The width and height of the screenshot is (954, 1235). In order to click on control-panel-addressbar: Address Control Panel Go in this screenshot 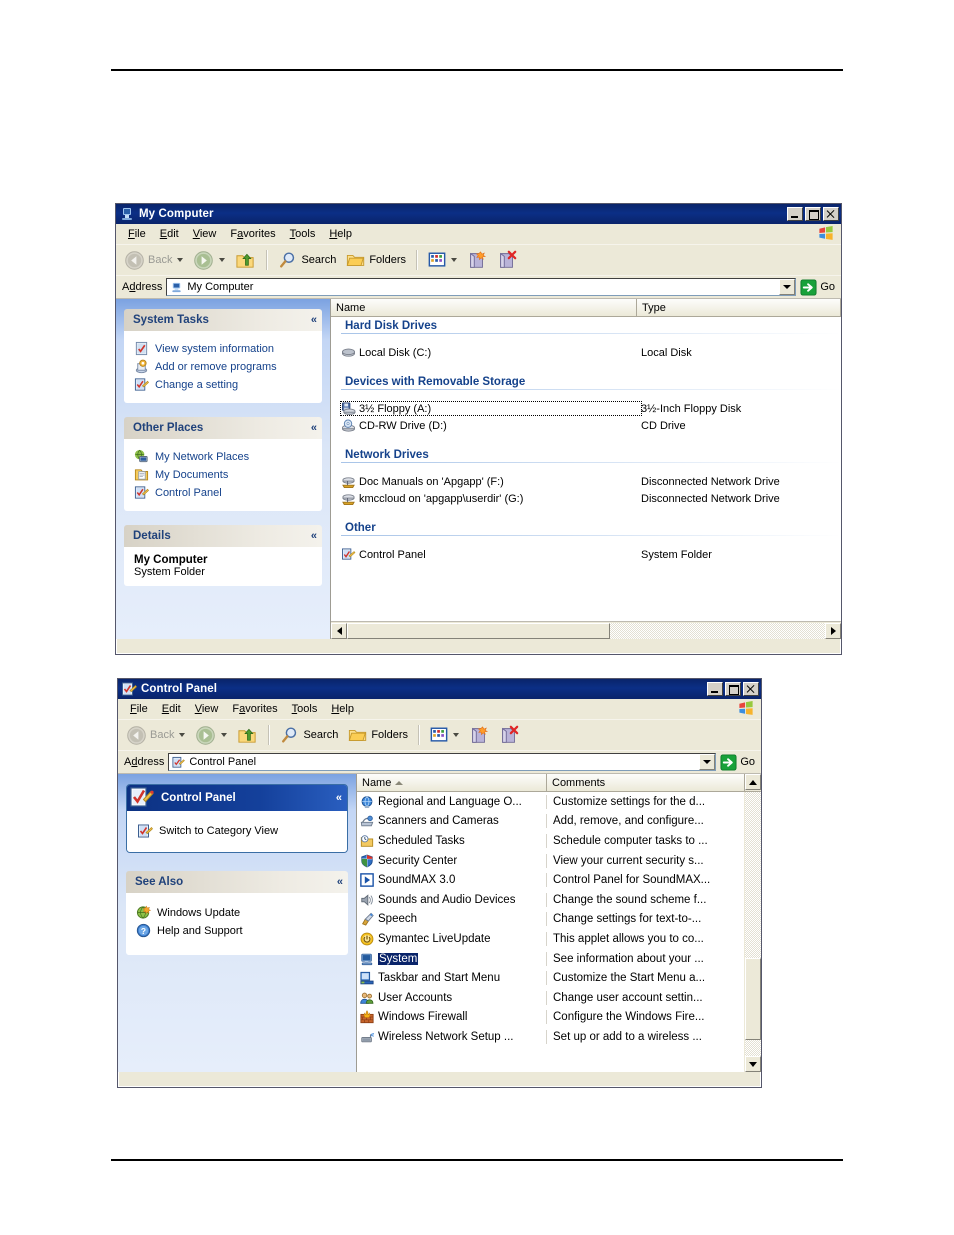, I will do `click(439, 761)`.